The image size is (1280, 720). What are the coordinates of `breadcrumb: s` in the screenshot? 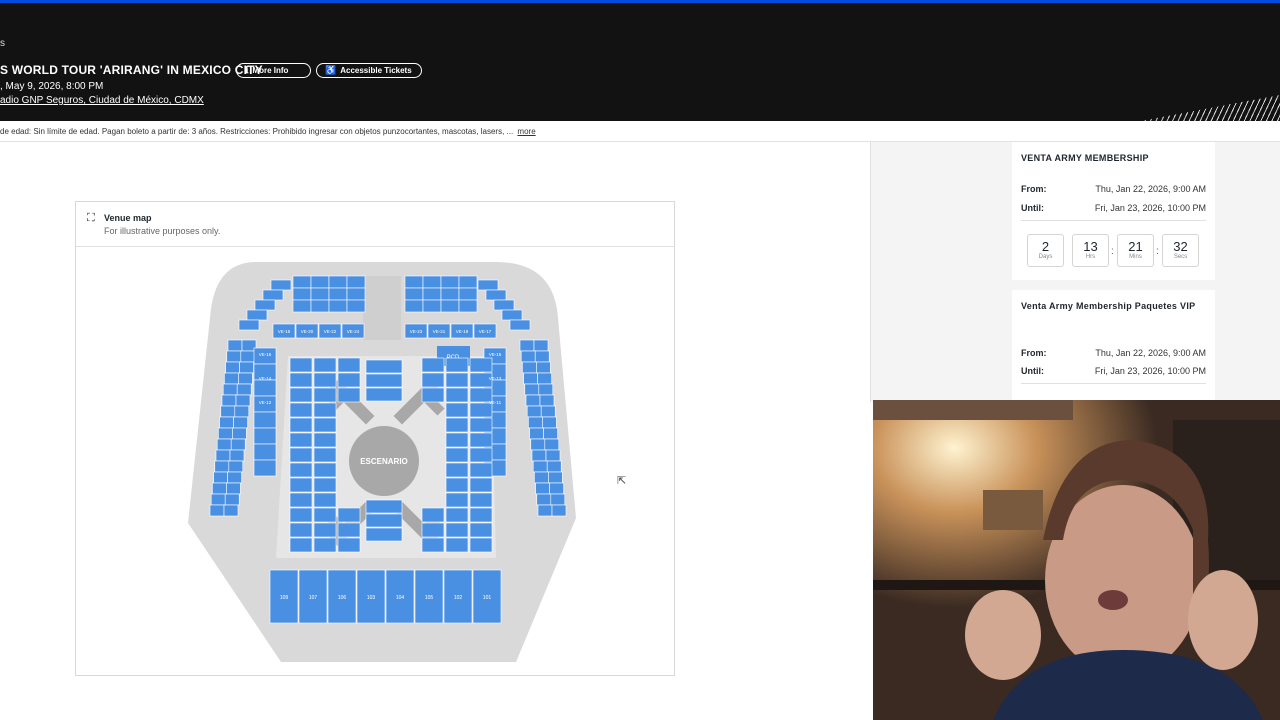 It's located at (2, 43).